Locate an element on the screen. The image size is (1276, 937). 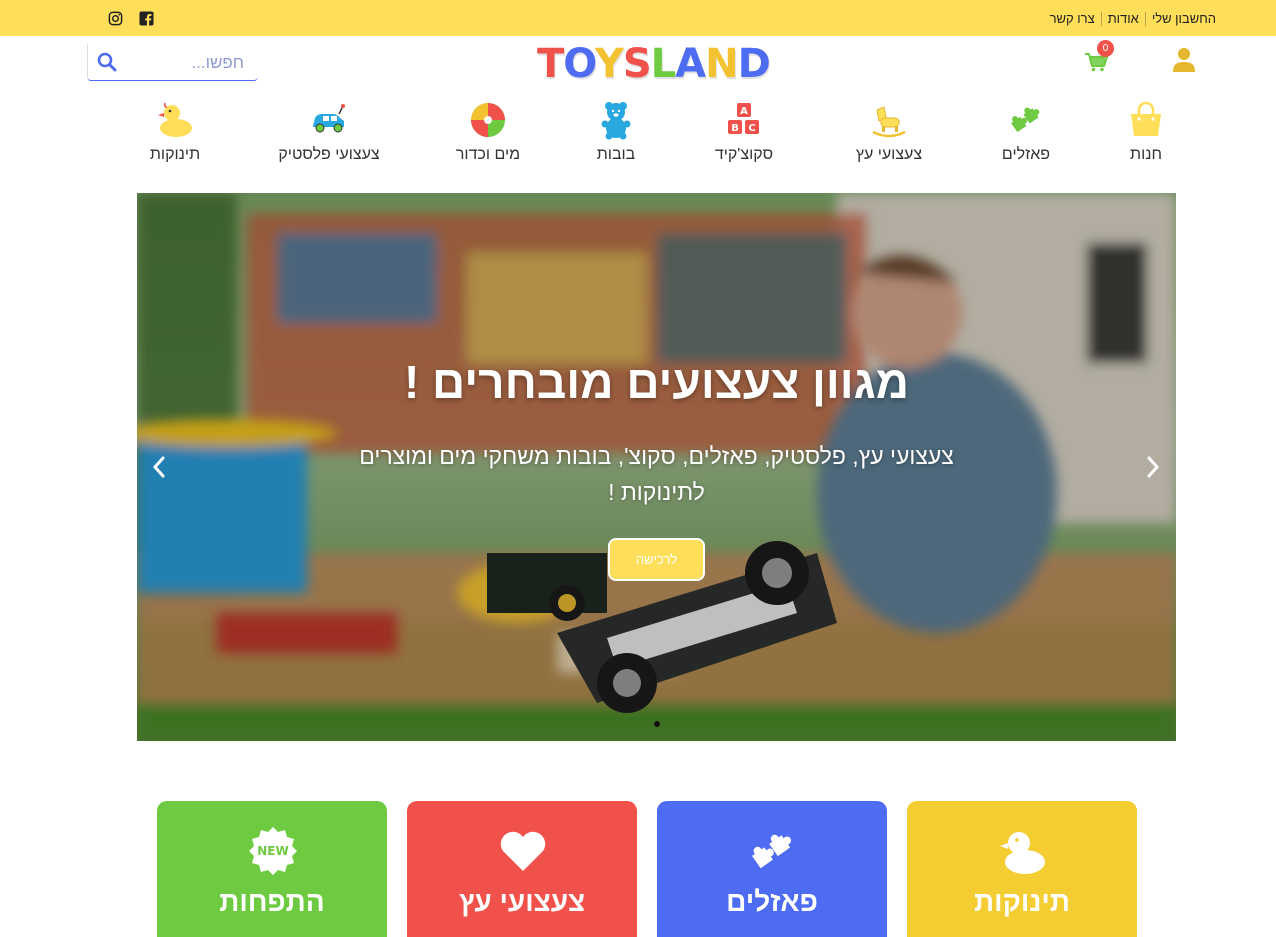
facebook-icon is located at coordinates (146, 18).